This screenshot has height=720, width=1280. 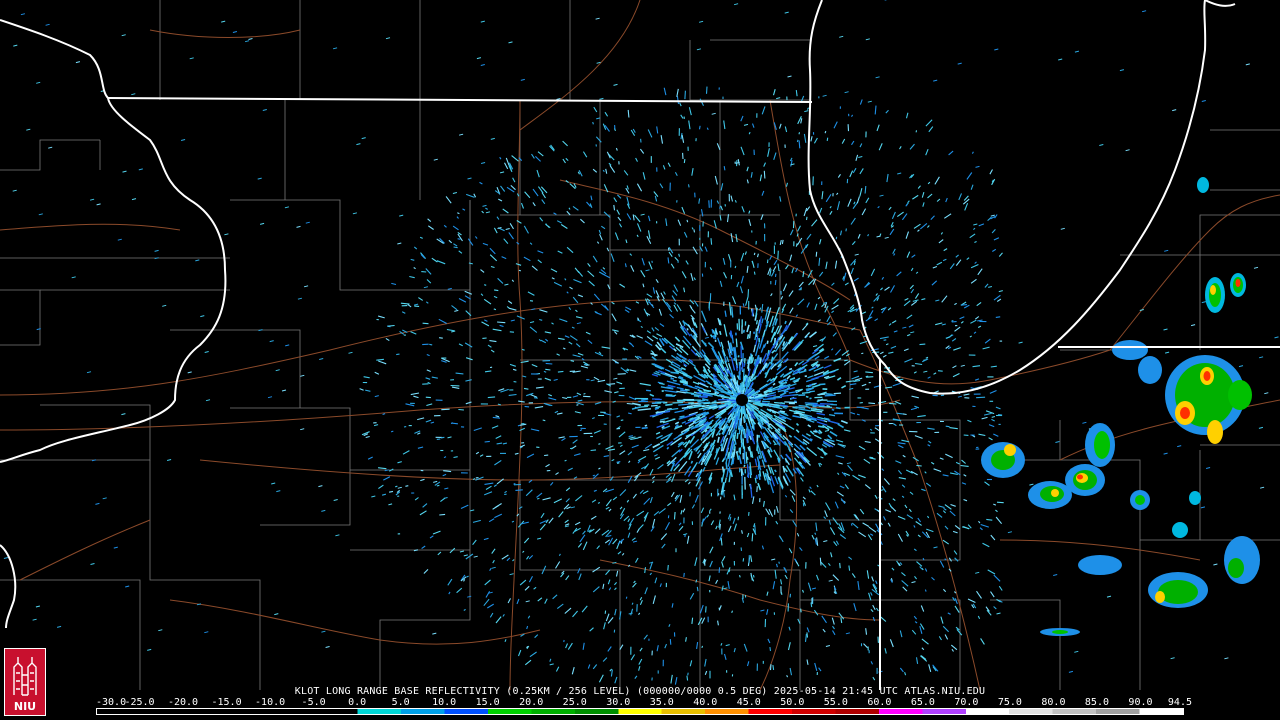 What do you see at coordinates (1140, 702) in the screenshot?
I see `scale-tick-label: 90.0` at bounding box center [1140, 702].